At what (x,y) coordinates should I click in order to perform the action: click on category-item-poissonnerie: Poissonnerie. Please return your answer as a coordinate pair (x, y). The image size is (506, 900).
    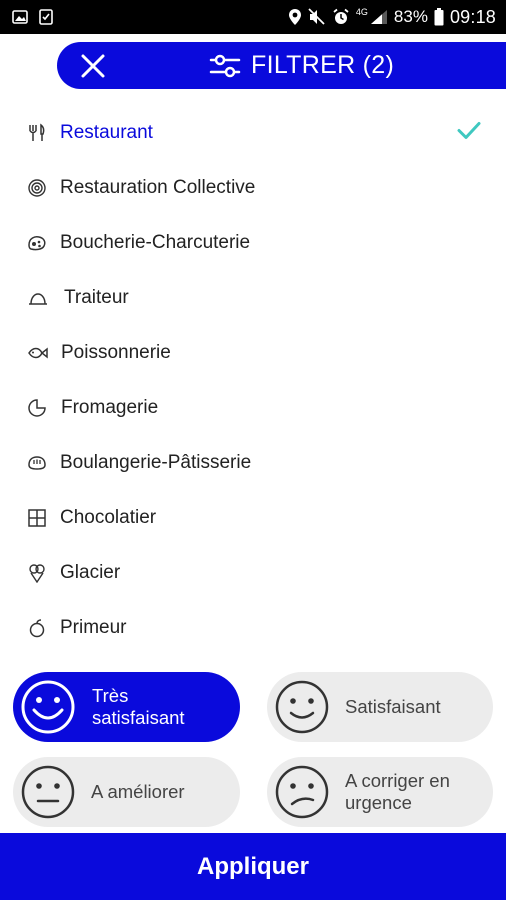
    Looking at the image, I should click on (253, 352).